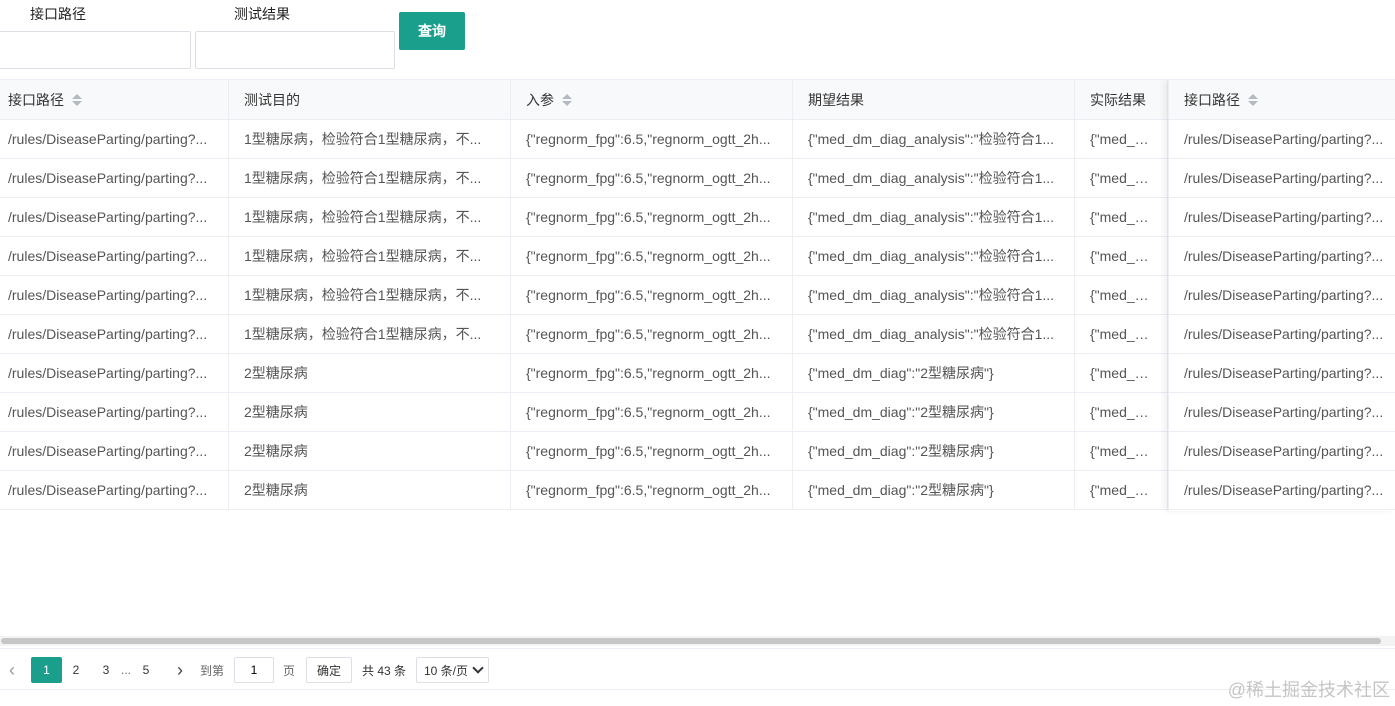 This screenshot has width=1395, height=706. What do you see at coordinates (46, 670) in the screenshot?
I see `page-1: 1` at bounding box center [46, 670].